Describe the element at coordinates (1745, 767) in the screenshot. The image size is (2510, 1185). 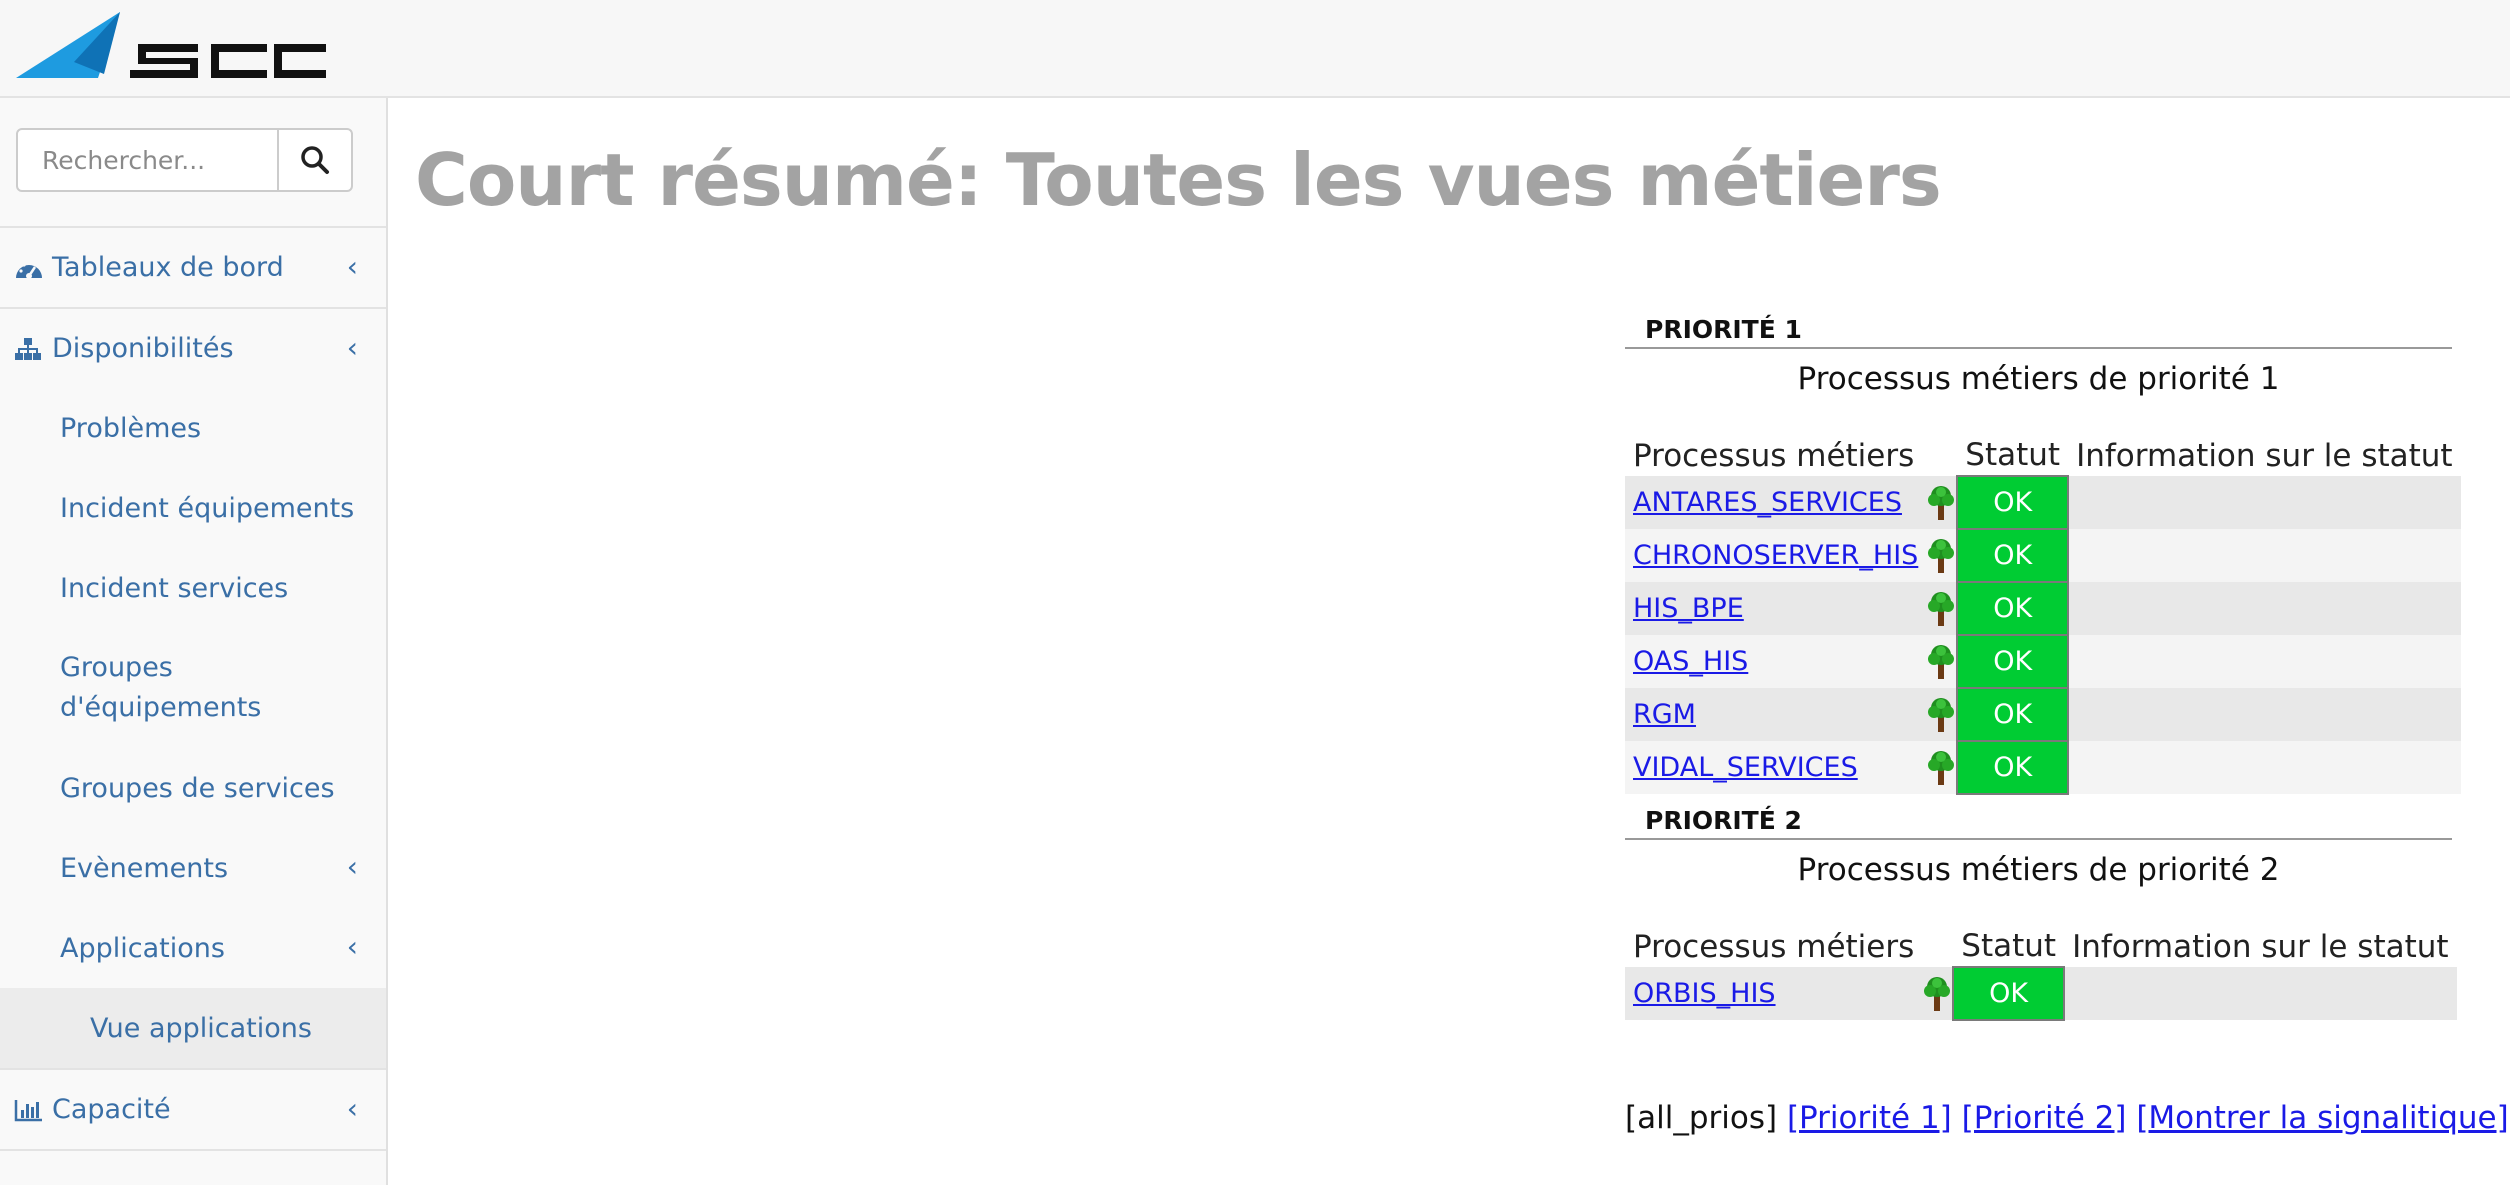
I see `process-link: VIDAL_SERVICES` at that location.